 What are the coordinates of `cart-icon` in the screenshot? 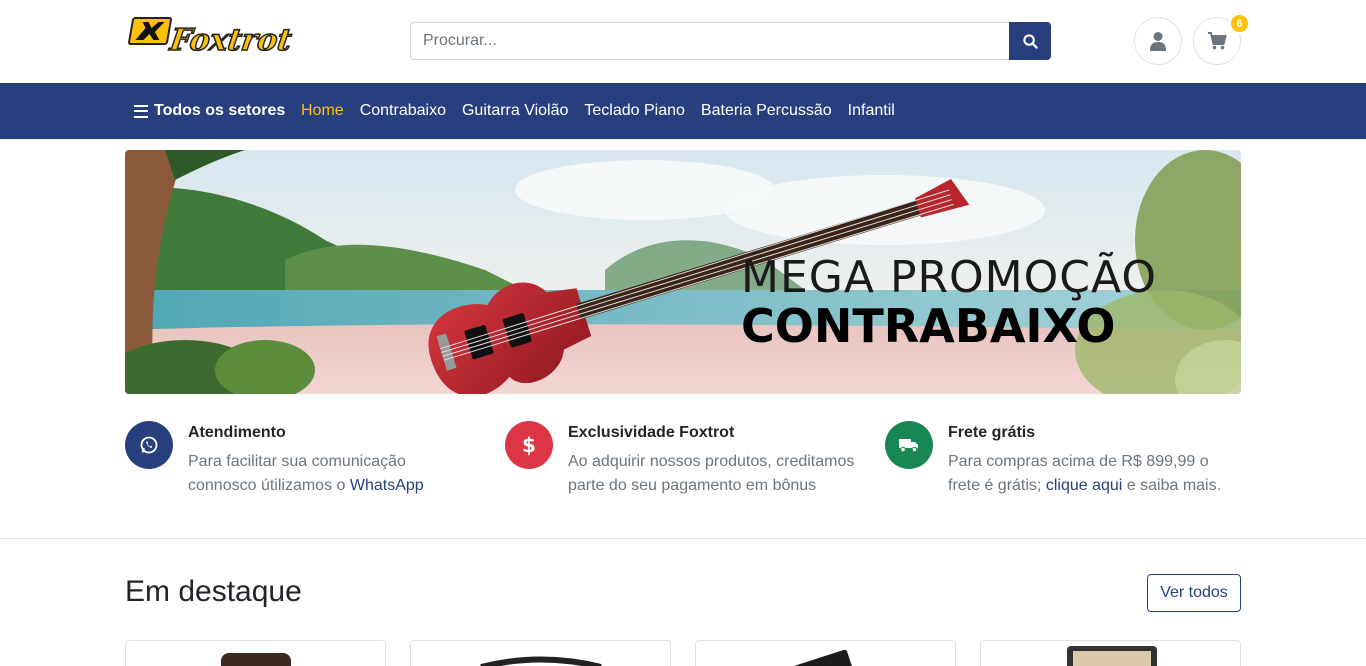 It's located at (1217, 41).